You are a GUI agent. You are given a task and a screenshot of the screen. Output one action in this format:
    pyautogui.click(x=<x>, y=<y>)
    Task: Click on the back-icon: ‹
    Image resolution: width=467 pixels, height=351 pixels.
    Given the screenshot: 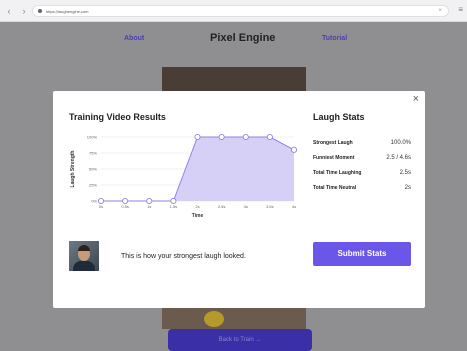 What is the action you would take?
    pyautogui.click(x=9, y=11)
    